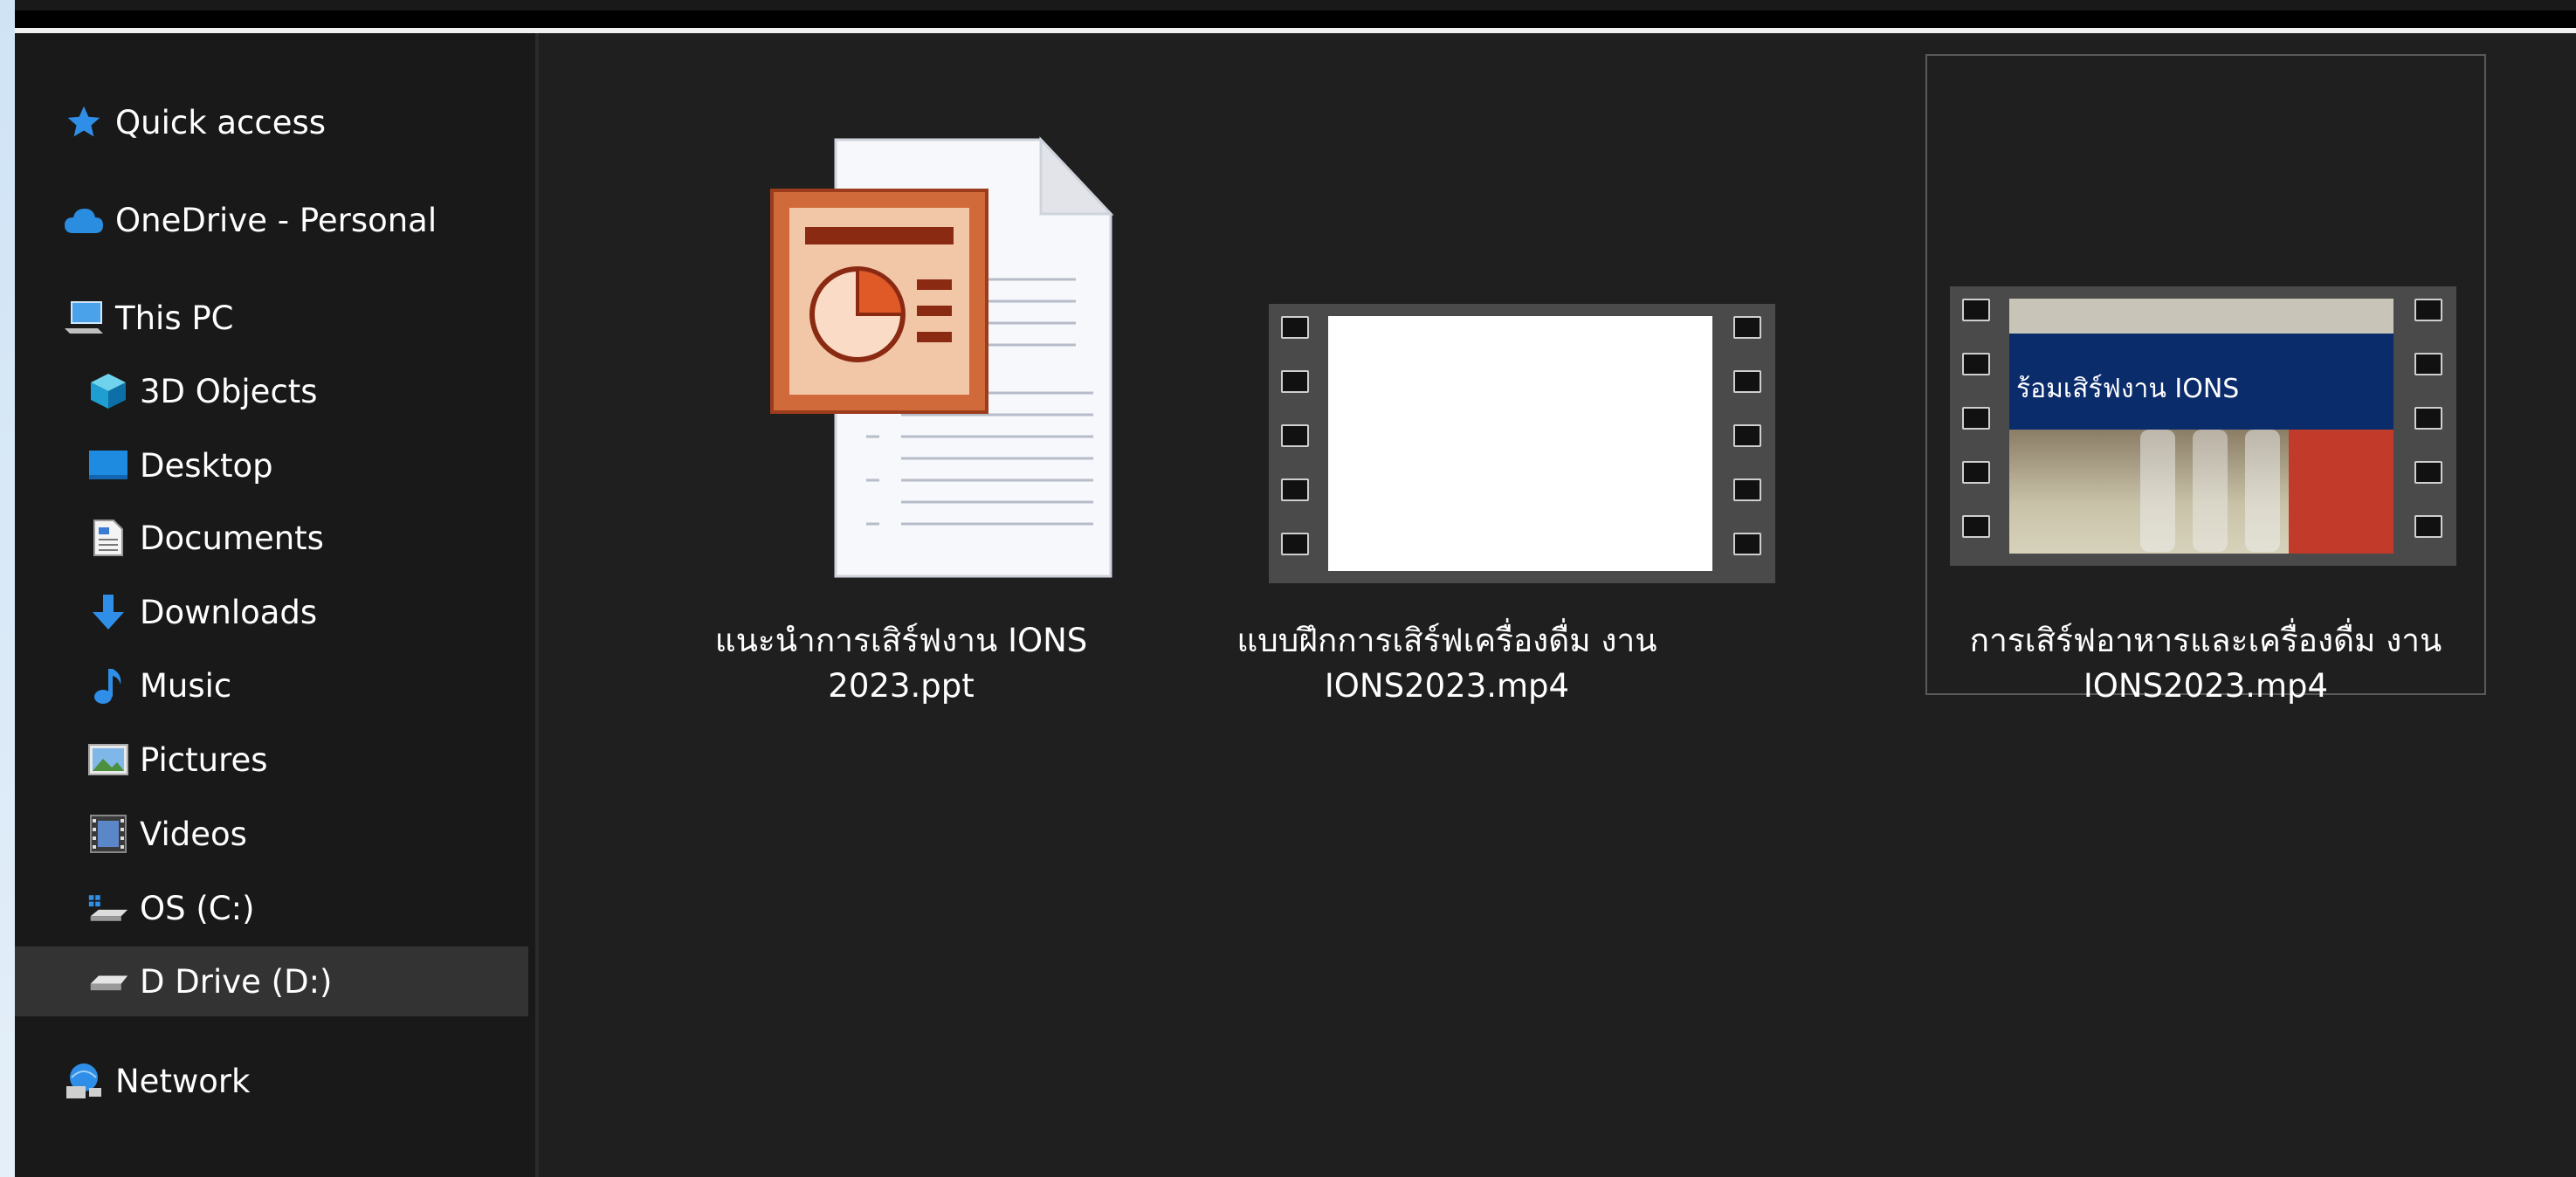 This screenshot has width=2576, height=1177. What do you see at coordinates (2128, 389) in the screenshot?
I see `thumbnail-caption: ร้อมเสิร์ฟงาน IONS` at bounding box center [2128, 389].